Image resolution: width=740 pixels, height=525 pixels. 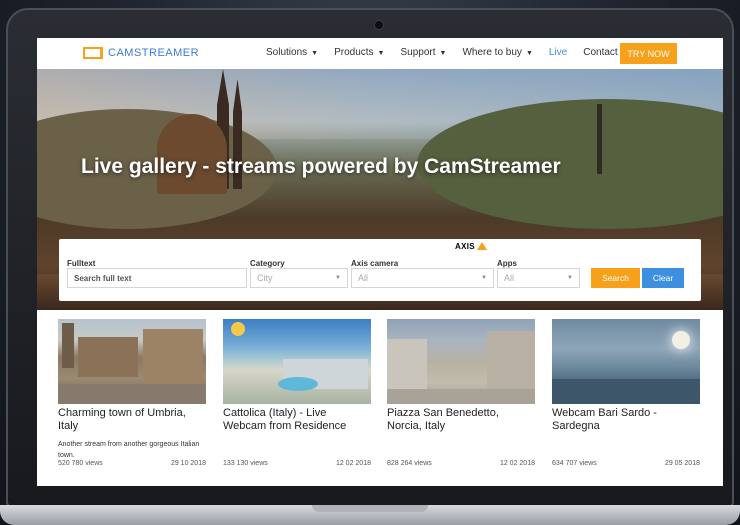 I want to click on menu-item-contact: Contact, so click(x=600, y=52).